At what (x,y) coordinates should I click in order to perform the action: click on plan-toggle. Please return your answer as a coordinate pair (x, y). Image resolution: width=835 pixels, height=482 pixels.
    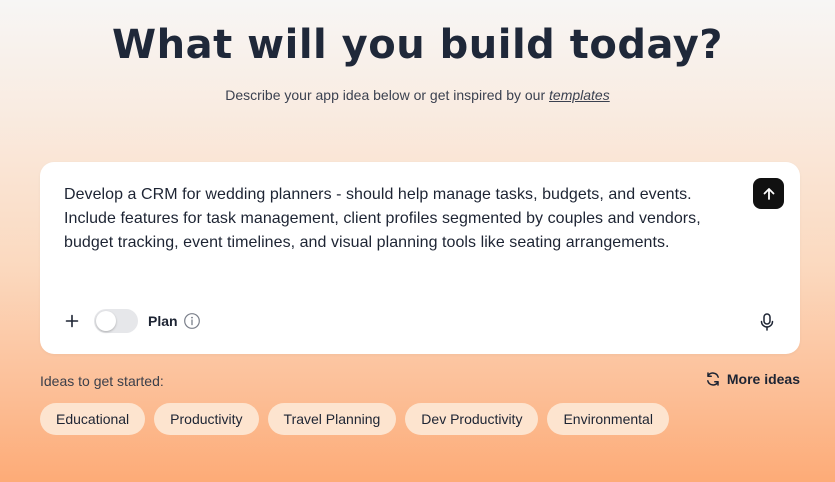
    Looking at the image, I should click on (116, 321).